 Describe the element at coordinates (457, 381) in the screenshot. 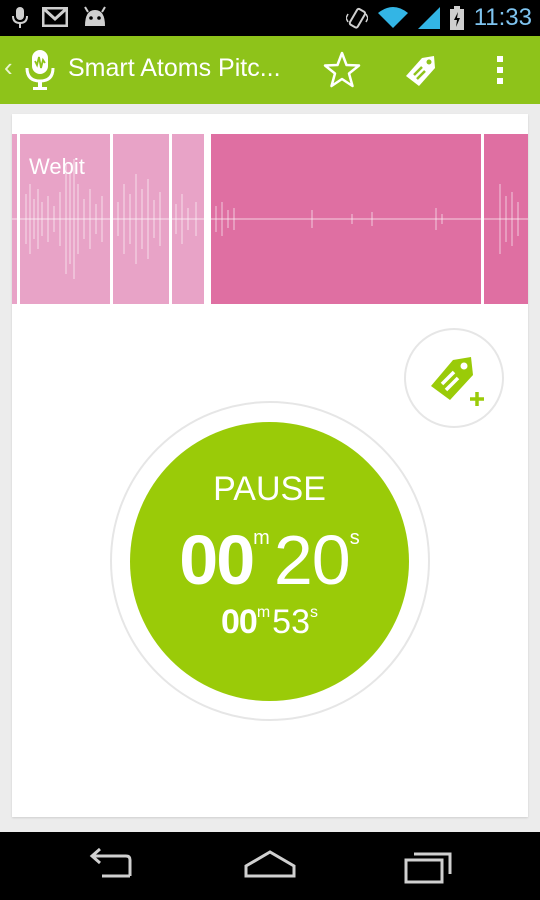

I see `tag-add-icon` at that location.